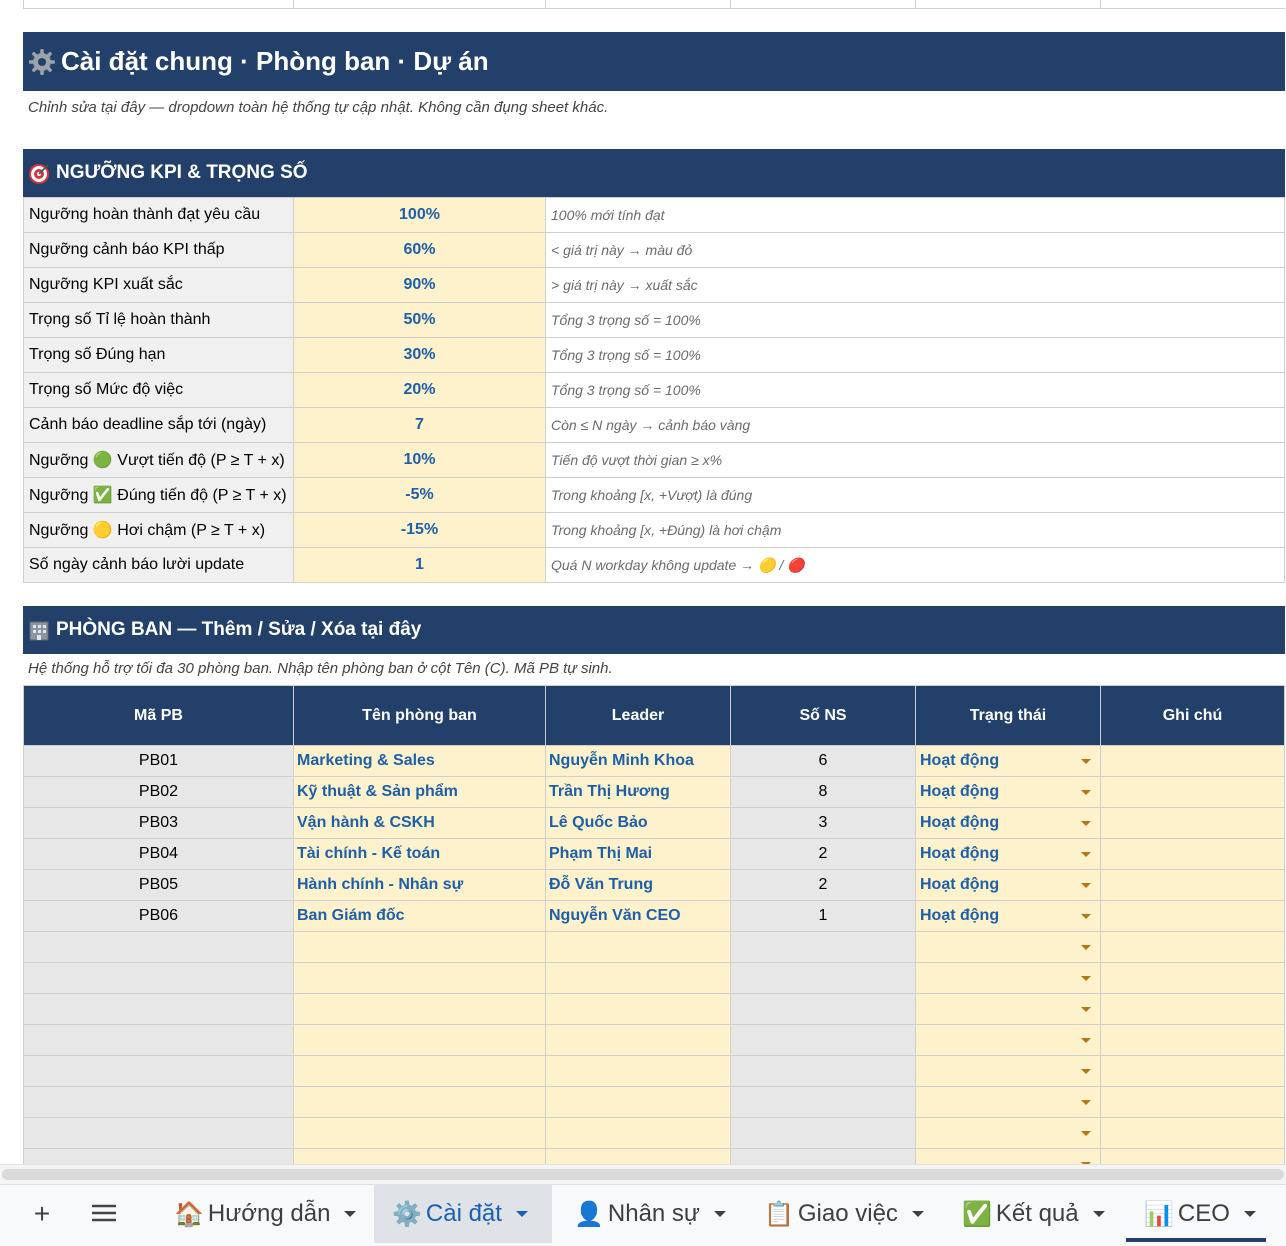  What do you see at coordinates (419, 285) in the screenshot?
I see `kpi-value: 90%` at bounding box center [419, 285].